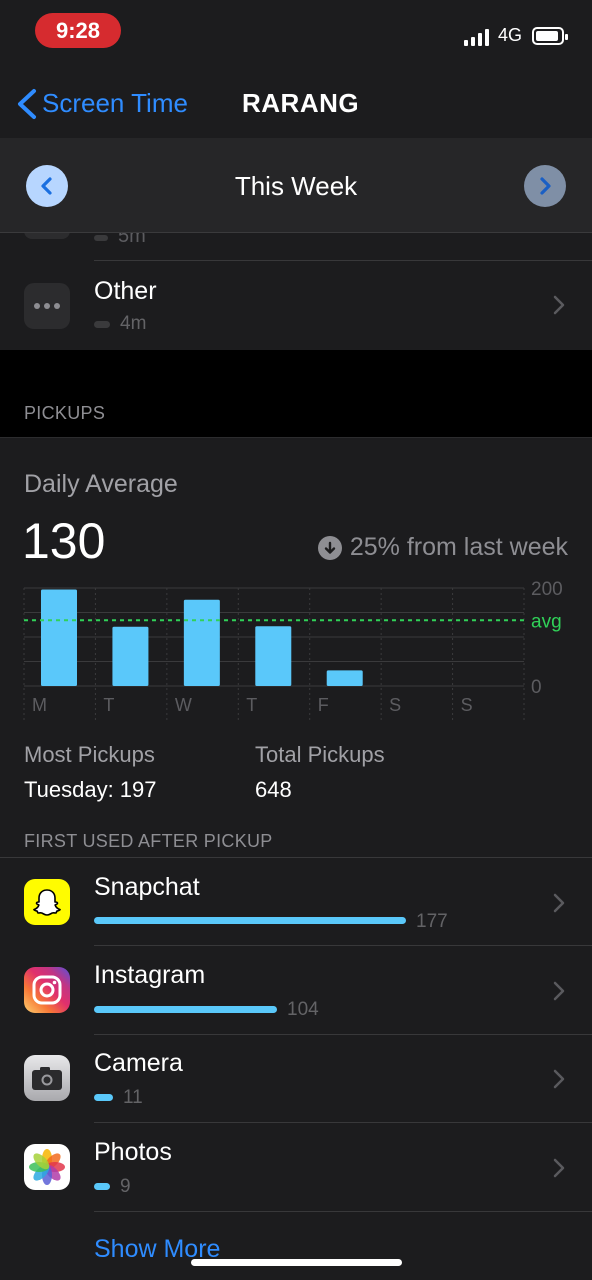  I want to click on week-picker: This Week, so click(296, 185).